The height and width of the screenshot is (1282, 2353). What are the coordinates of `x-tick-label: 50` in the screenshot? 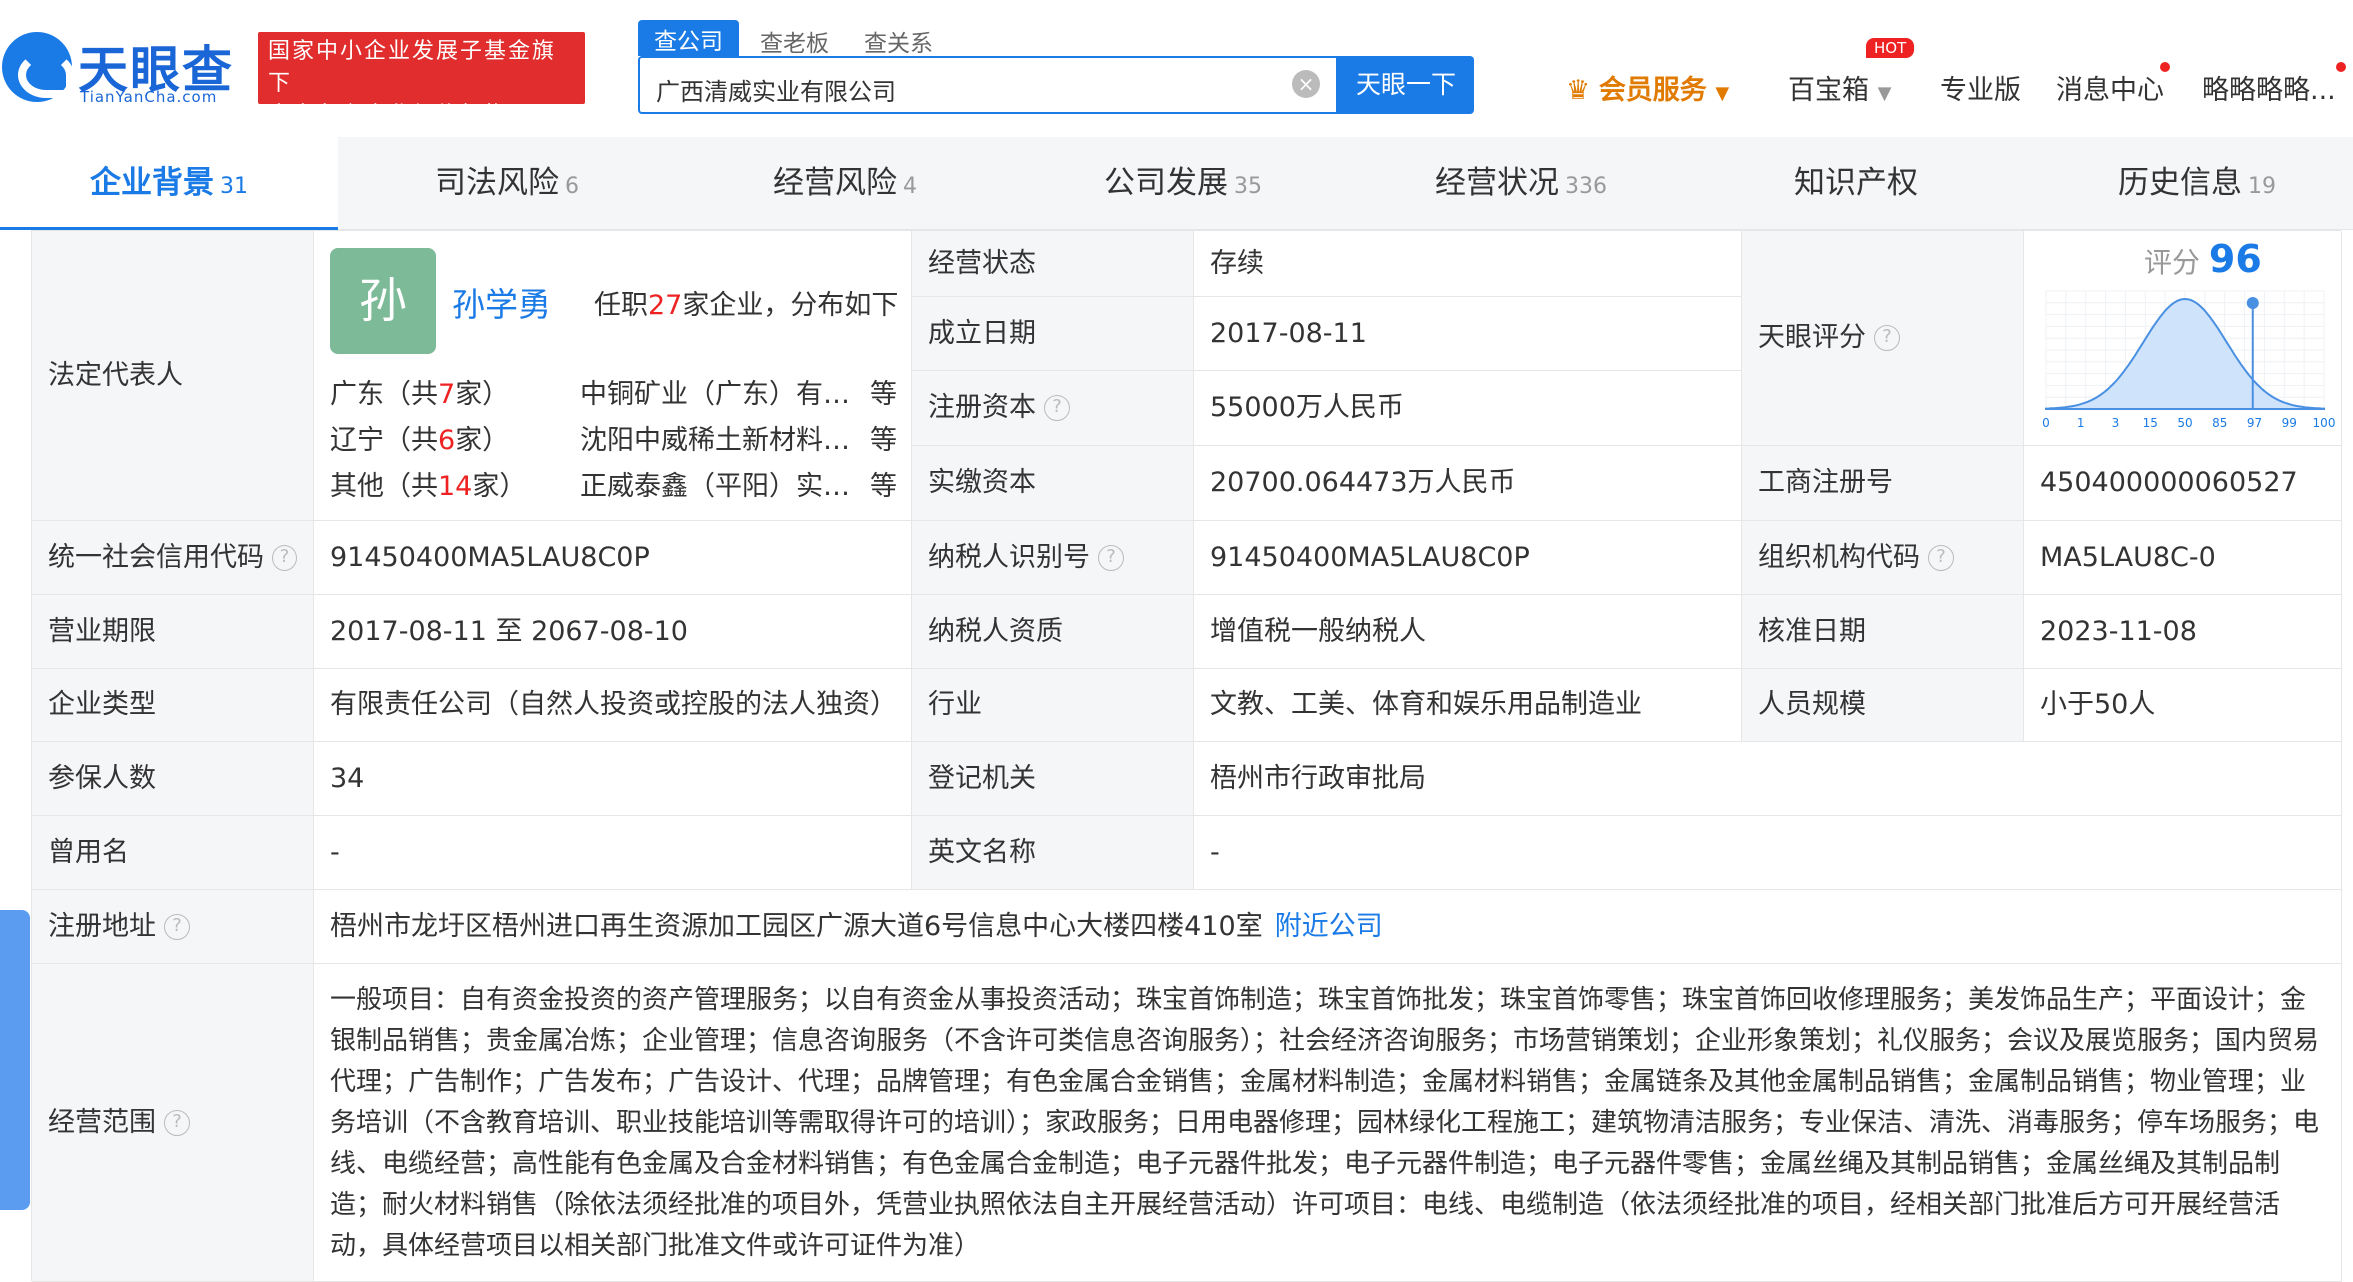 It's located at (2184, 423).